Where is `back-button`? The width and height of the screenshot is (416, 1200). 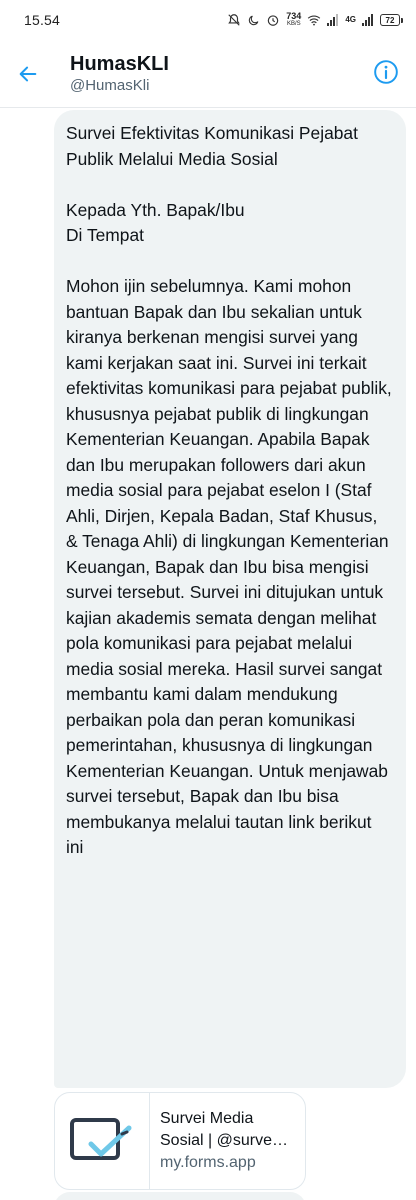
back-button is located at coordinates (28, 74).